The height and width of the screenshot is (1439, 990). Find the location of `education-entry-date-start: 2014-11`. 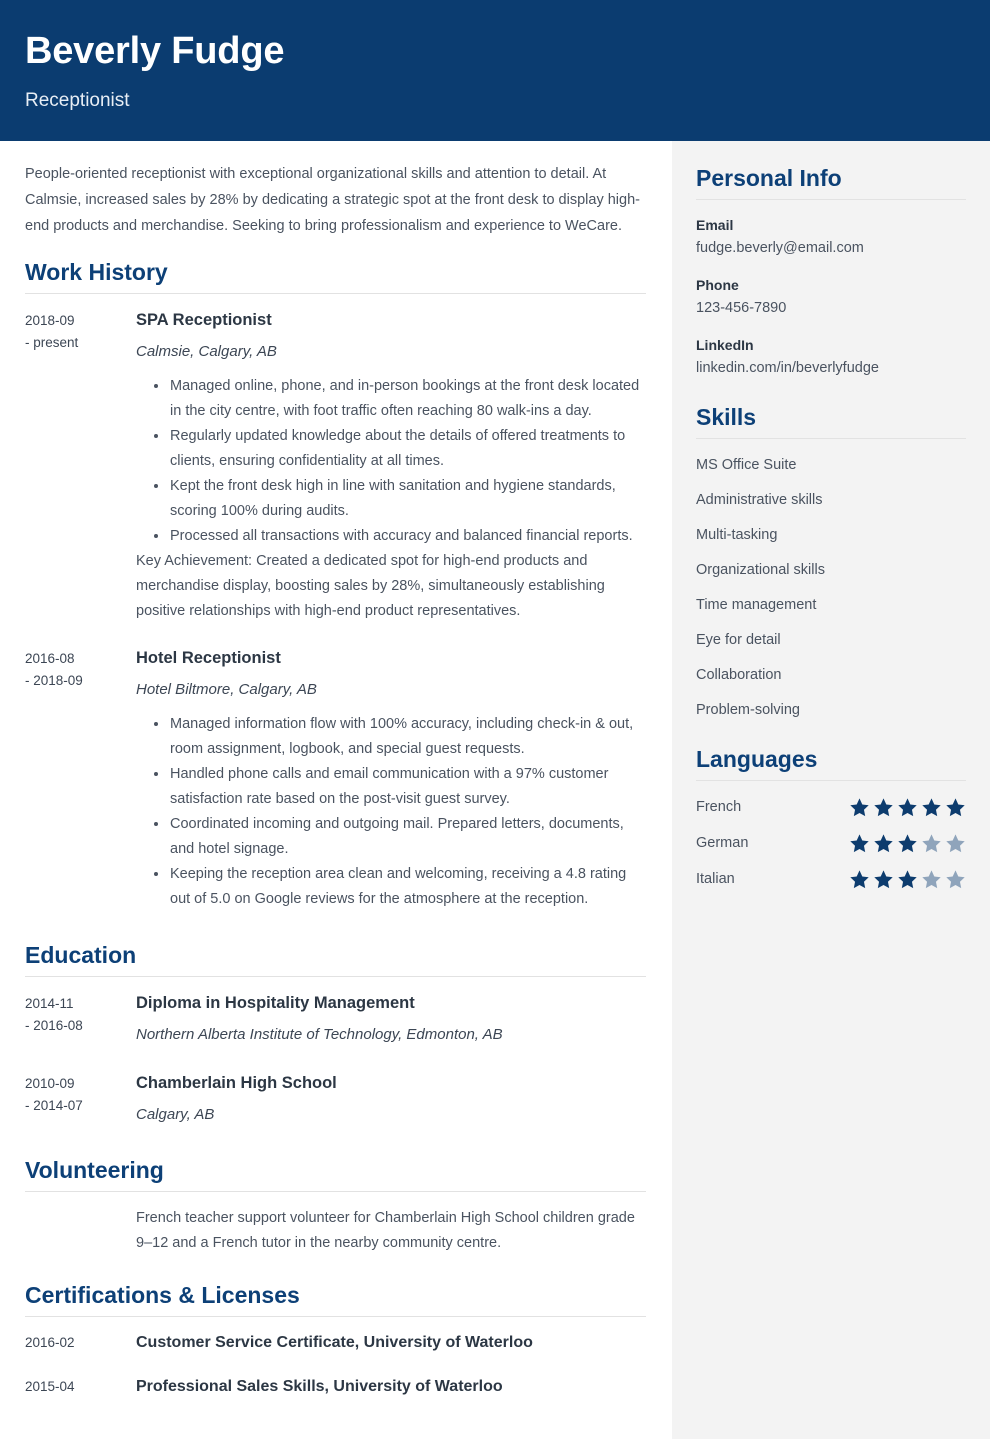

education-entry-date-start: 2014-11 is located at coordinates (49, 1003).